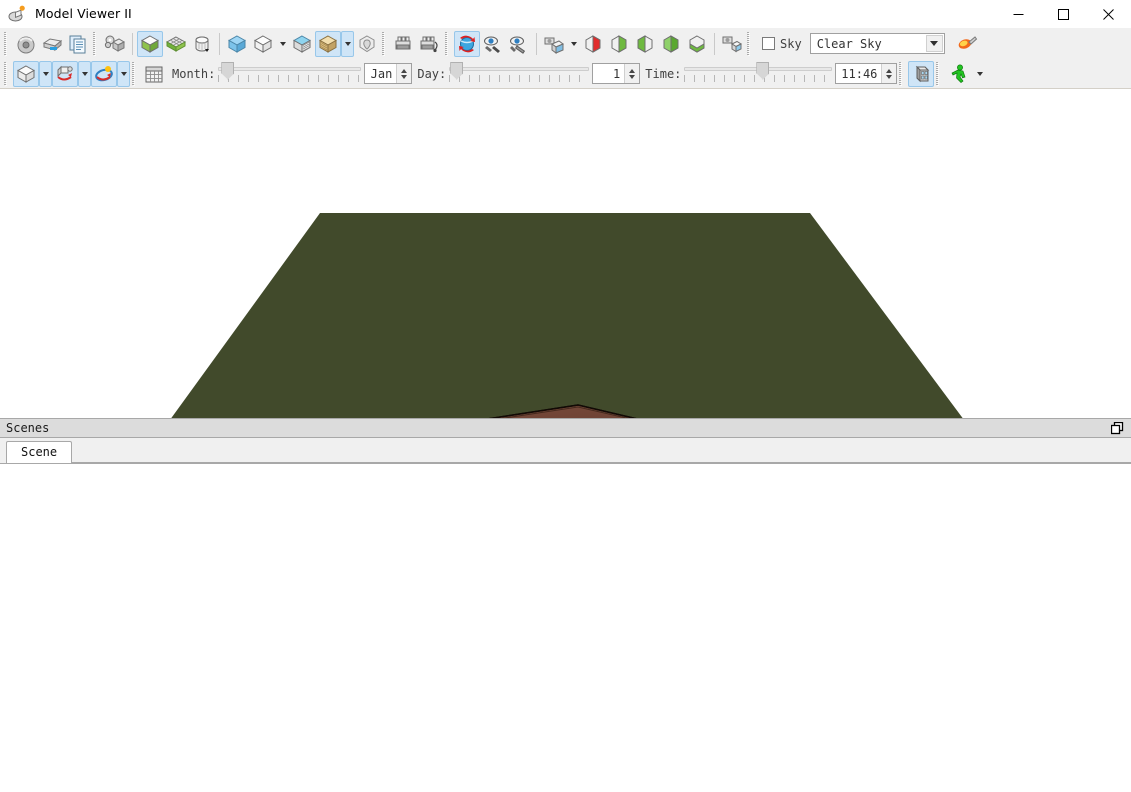 The image size is (1131, 792). What do you see at coordinates (467, 43) in the screenshot?
I see `sun-study-button` at bounding box center [467, 43].